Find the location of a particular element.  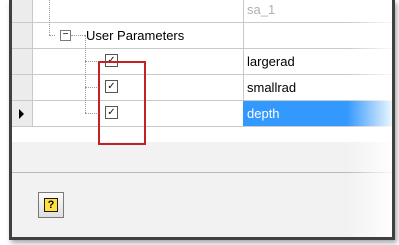

collapse-toggle: − is located at coordinates (65, 35).